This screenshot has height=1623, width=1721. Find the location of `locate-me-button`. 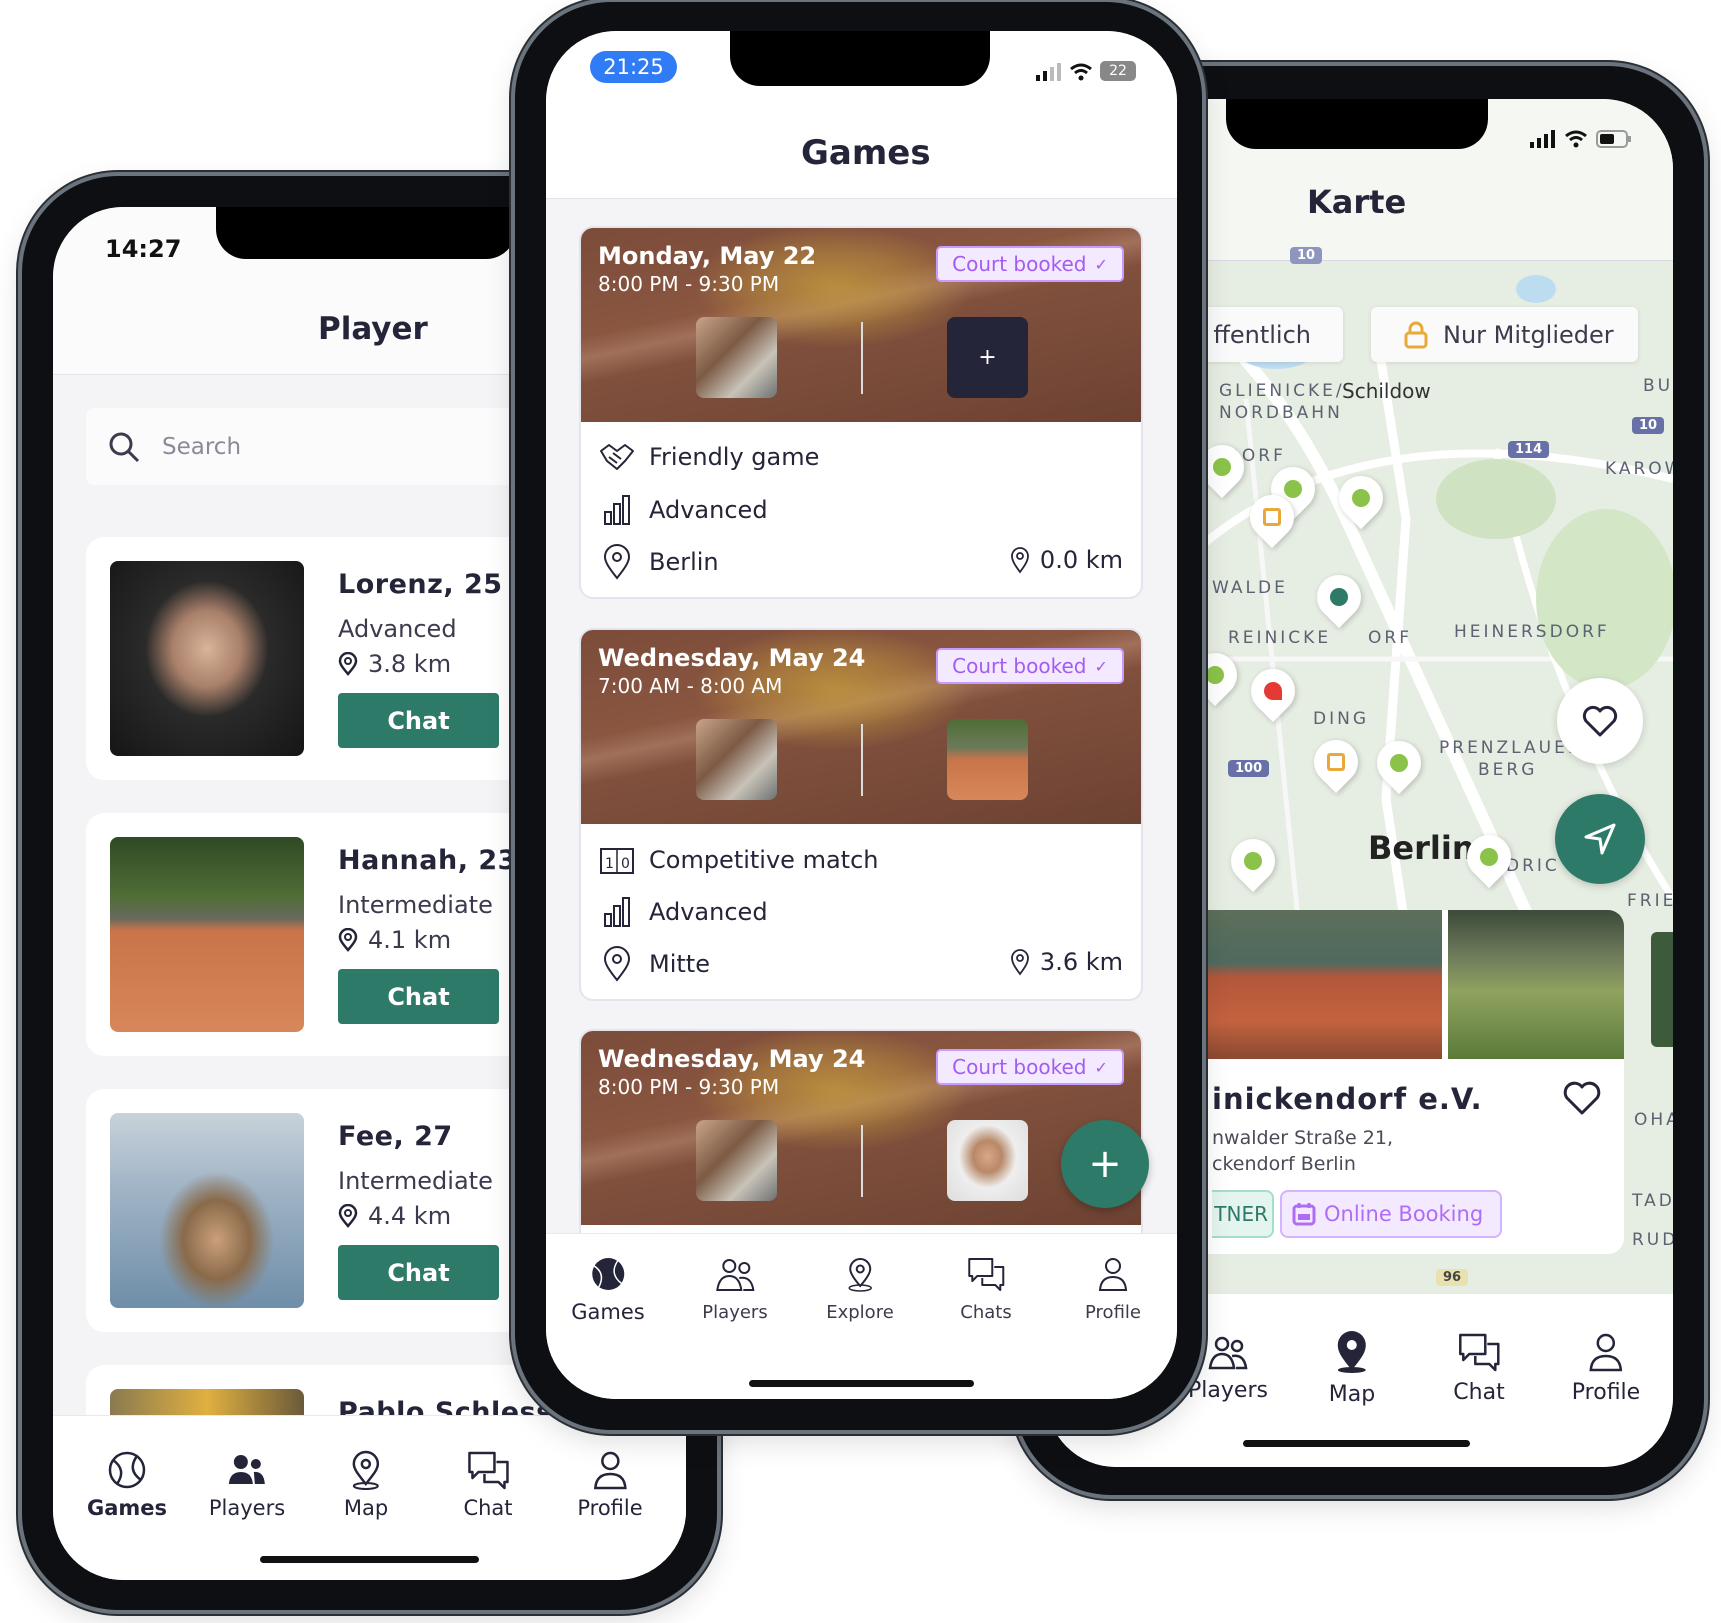

locate-me-button is located at coordinates (1600, 839).